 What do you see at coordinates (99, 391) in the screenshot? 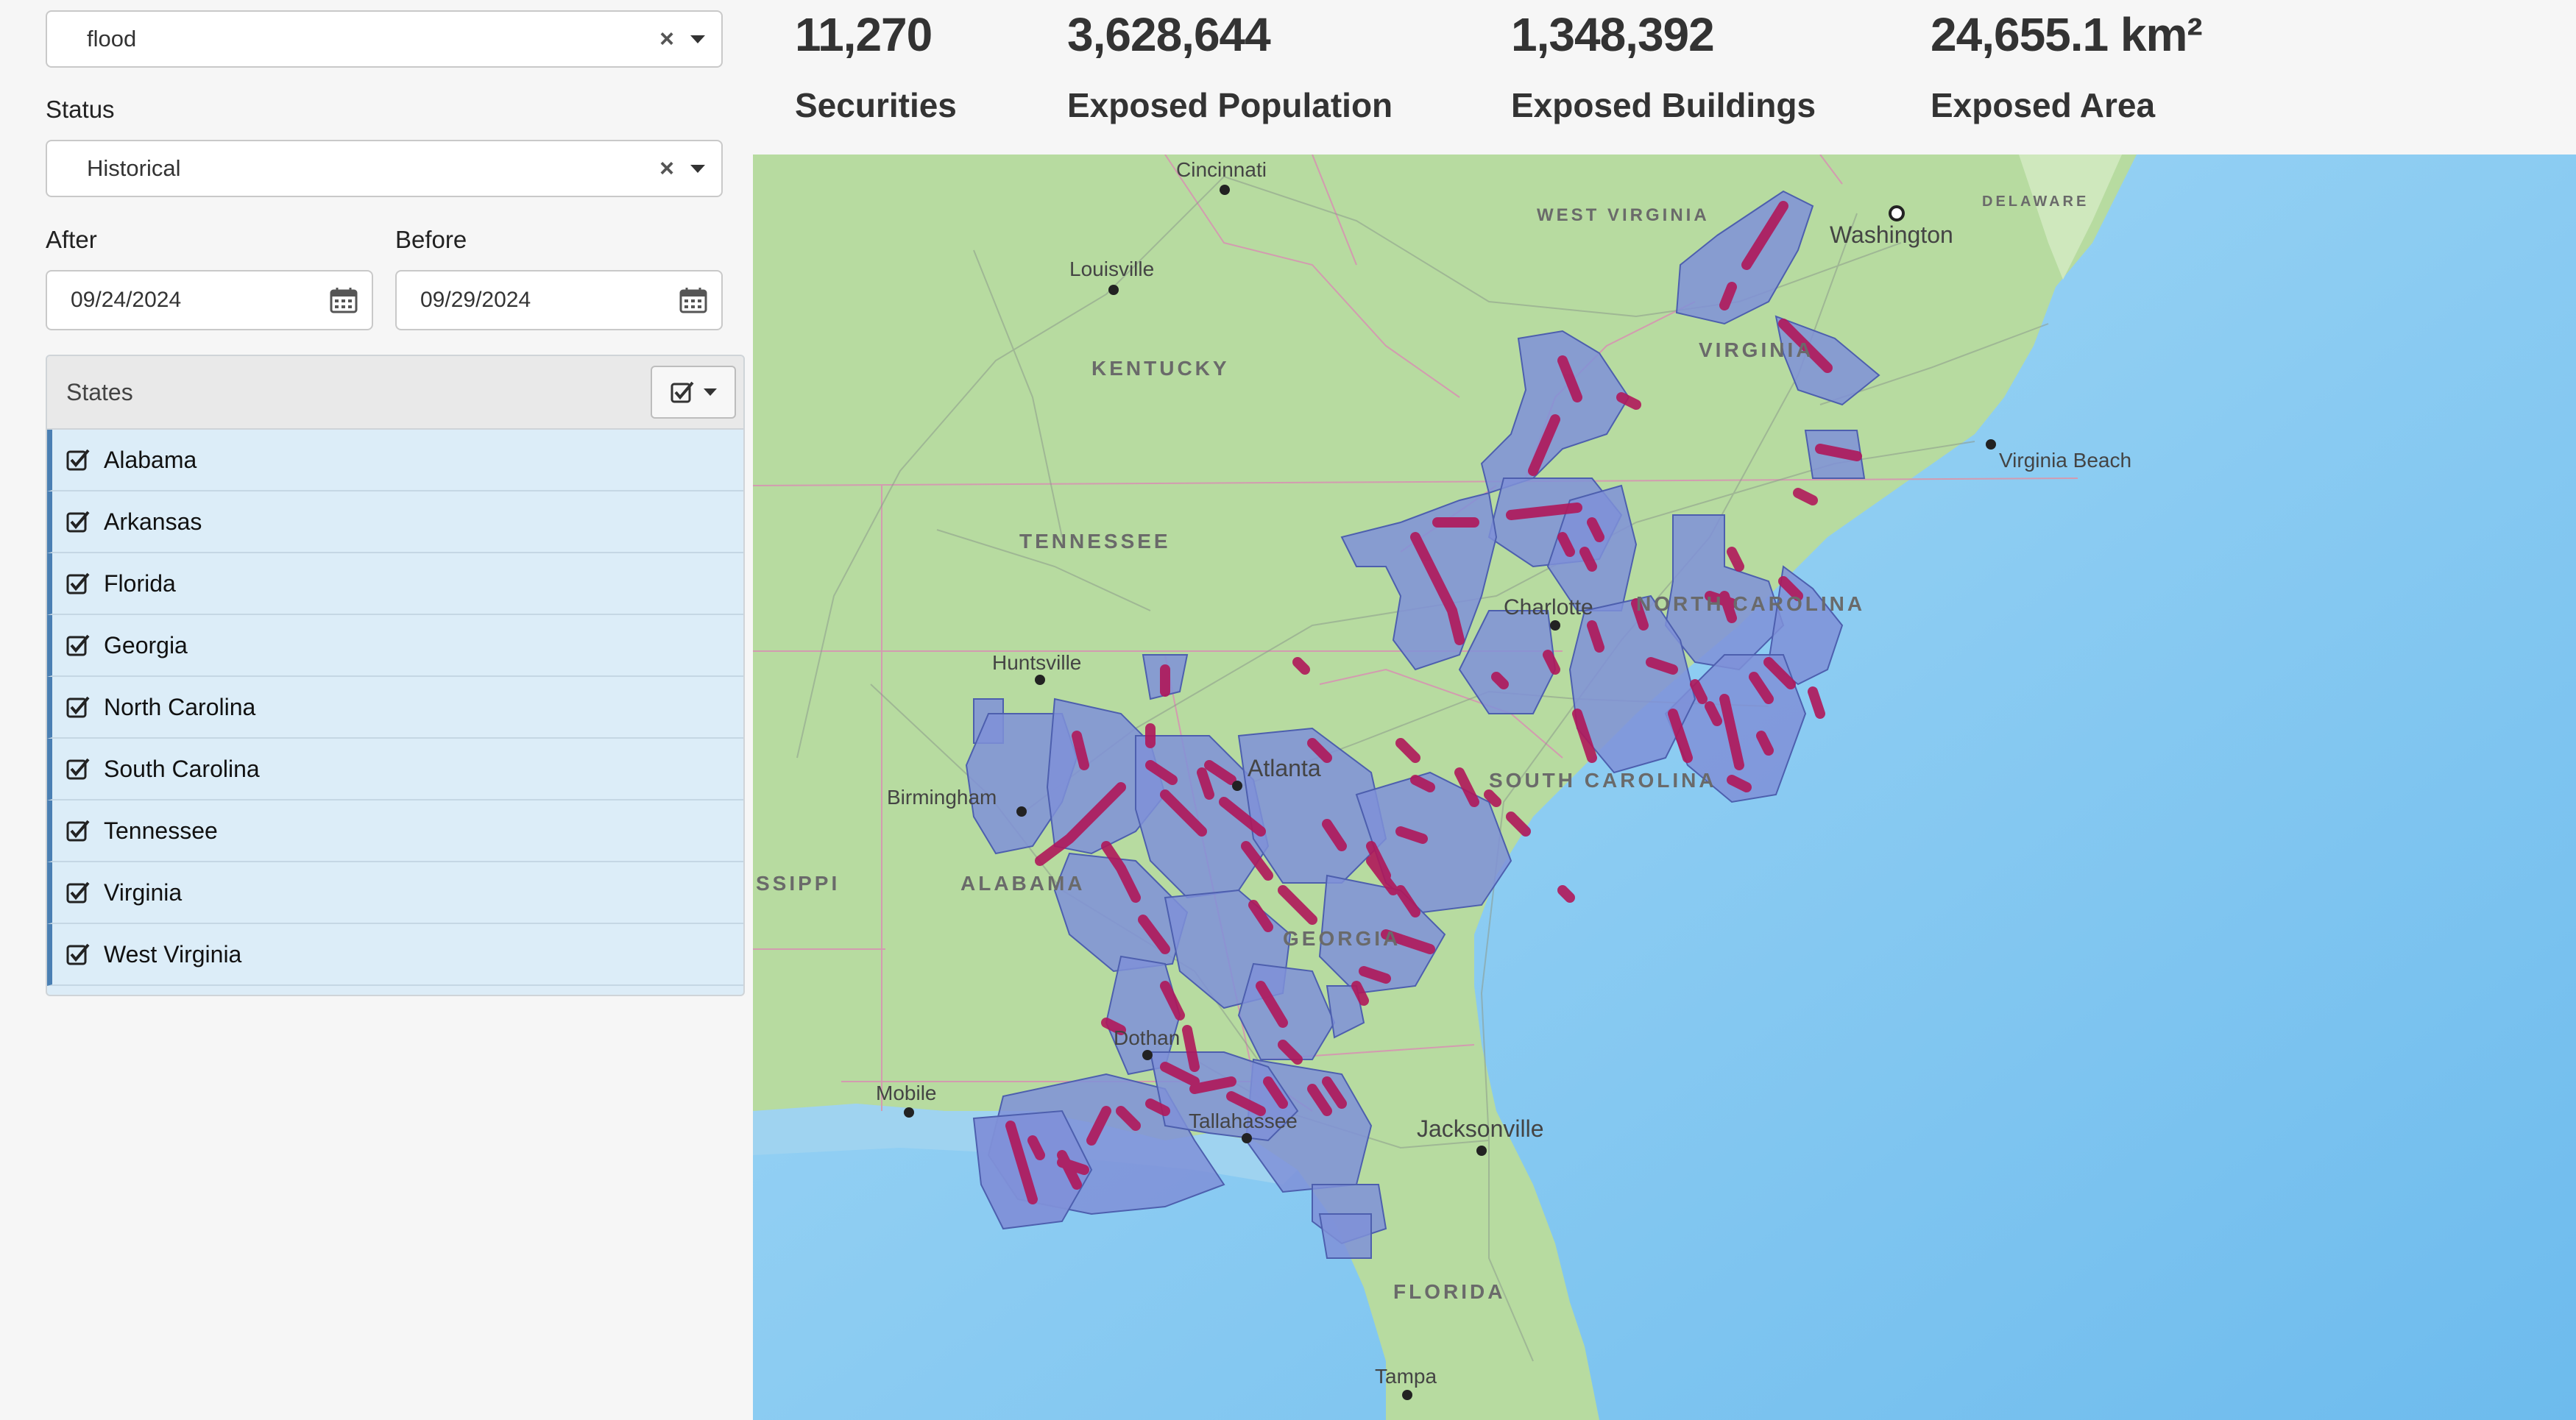
I see `states-panel-title: States` at bounding box center [99, 391].